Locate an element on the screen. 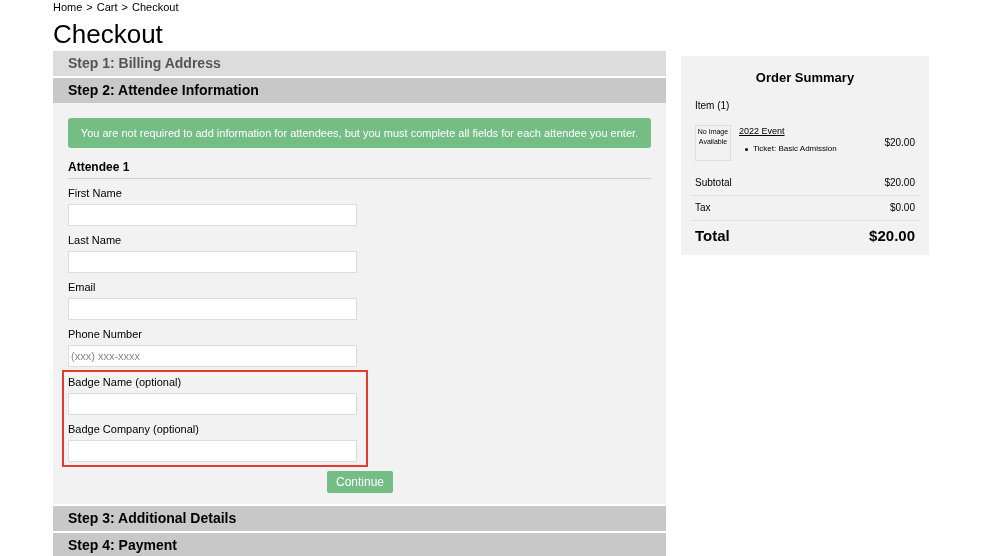  step-header: Step 4: Payment is located at coordinates (359, 544).